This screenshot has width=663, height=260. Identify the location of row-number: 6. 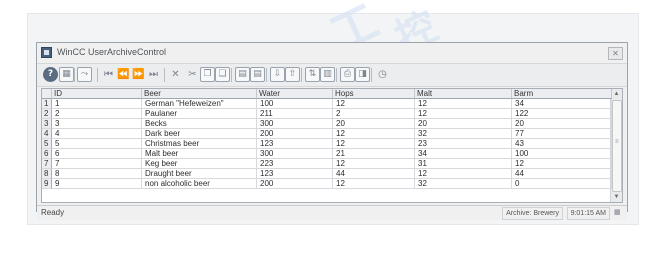
(47, 154).